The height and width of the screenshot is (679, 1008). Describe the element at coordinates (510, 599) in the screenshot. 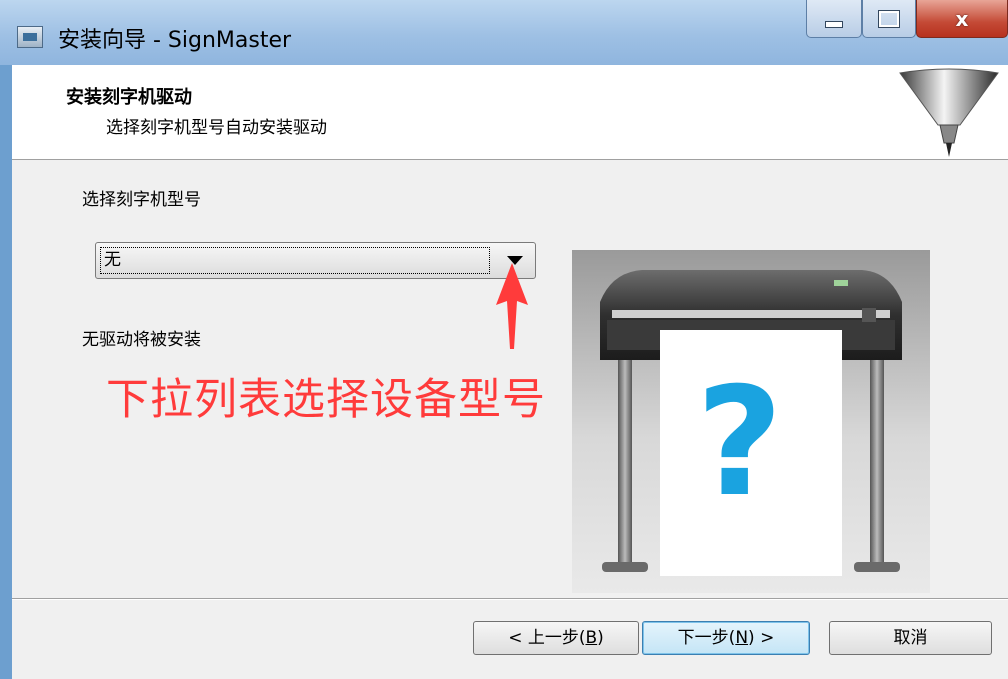

I see `footer-divider` at that location.